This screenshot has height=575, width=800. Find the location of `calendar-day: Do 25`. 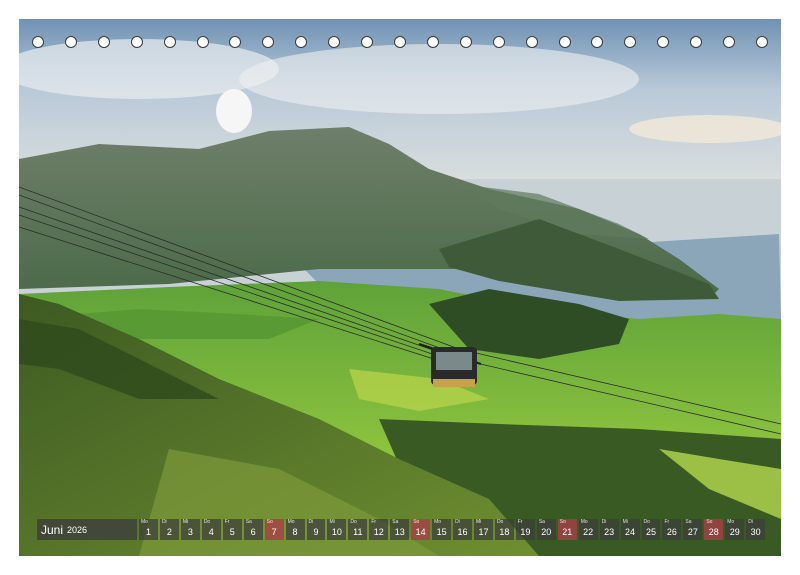

calendar-day: Do 25 is located at coordinates (651, 529).